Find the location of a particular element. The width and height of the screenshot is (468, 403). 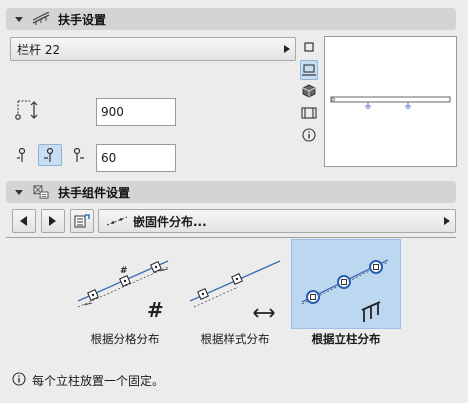

view-square-button is located at coordinates (309, 47).